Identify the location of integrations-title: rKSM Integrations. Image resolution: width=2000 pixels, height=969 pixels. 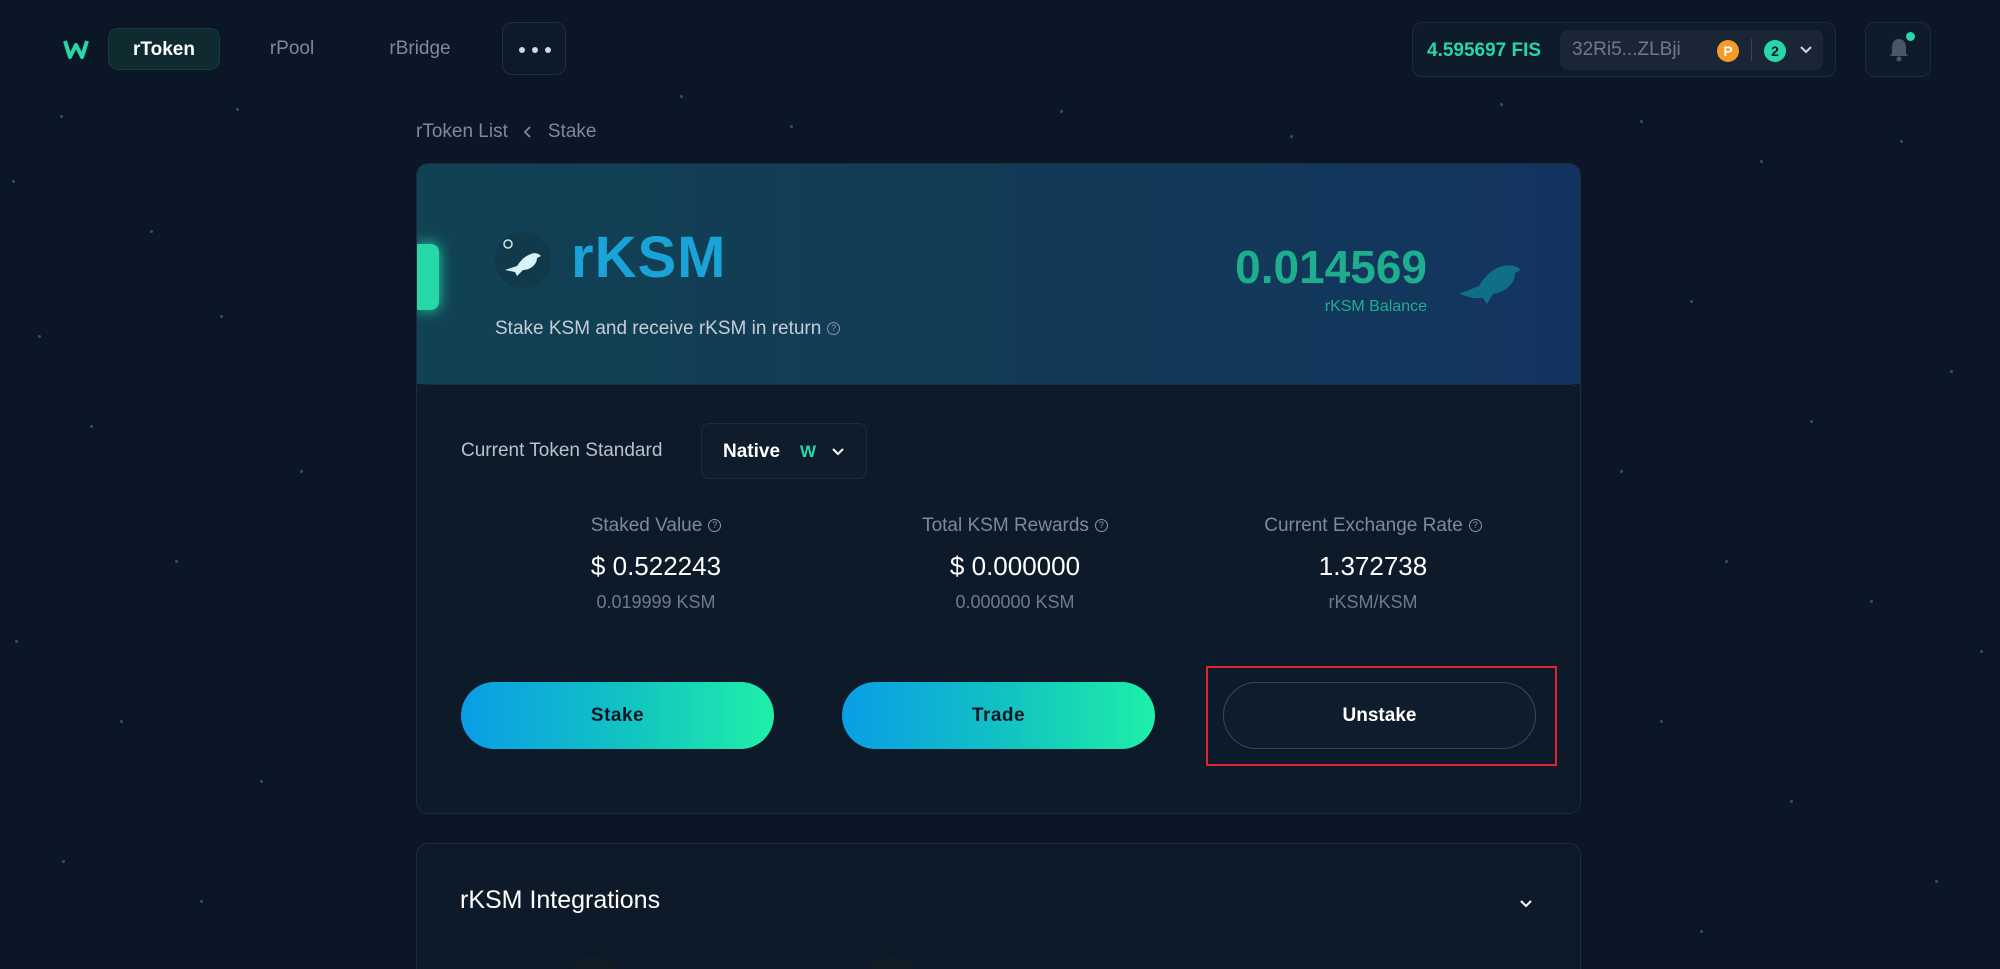
(560, 900).